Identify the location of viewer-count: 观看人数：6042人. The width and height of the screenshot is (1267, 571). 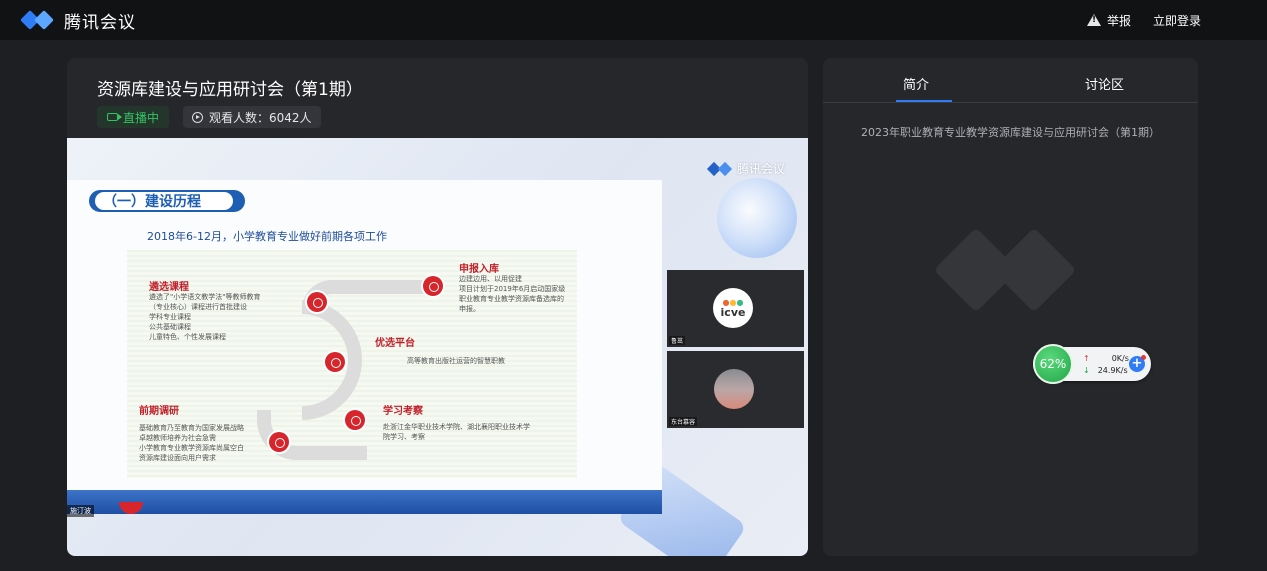
(260, 117).